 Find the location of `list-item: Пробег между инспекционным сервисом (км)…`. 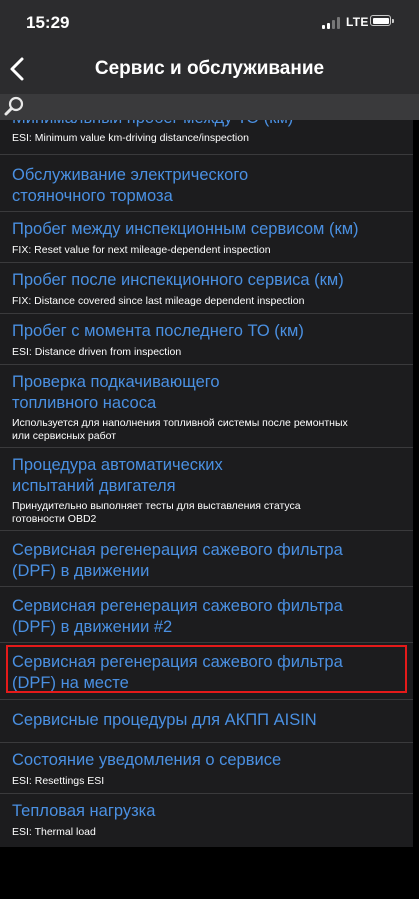

list-item: Пробег между инспекционным сервисом (км)… is located at coordinates (206, 237).